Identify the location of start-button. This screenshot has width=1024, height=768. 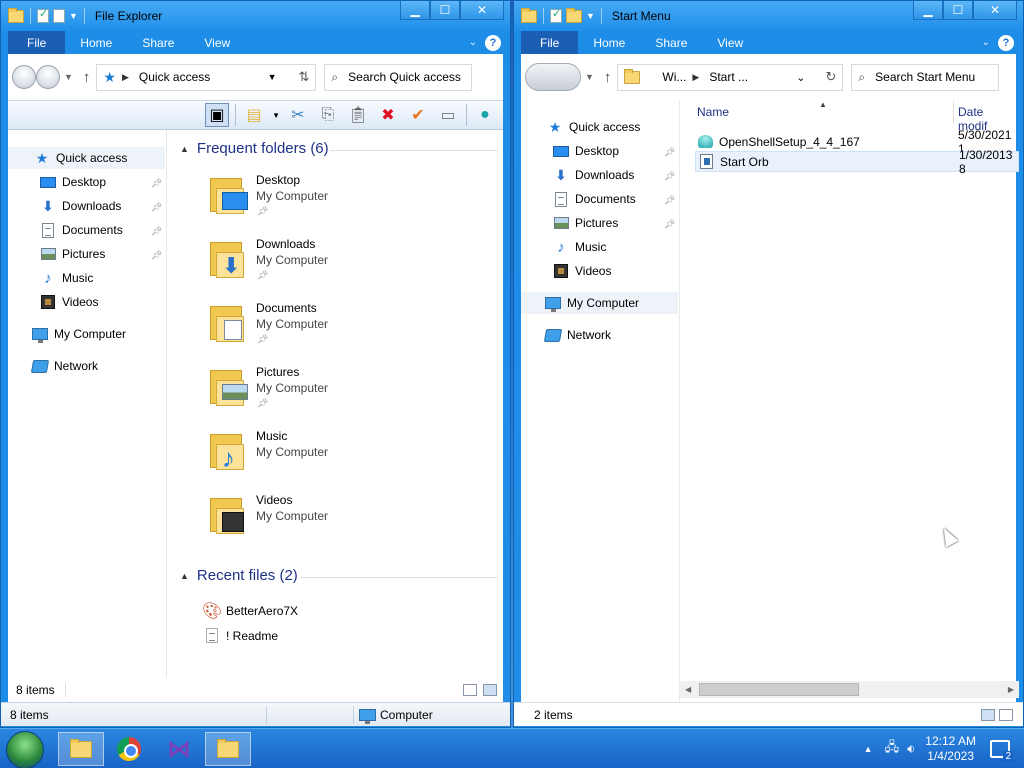
(25, 749).